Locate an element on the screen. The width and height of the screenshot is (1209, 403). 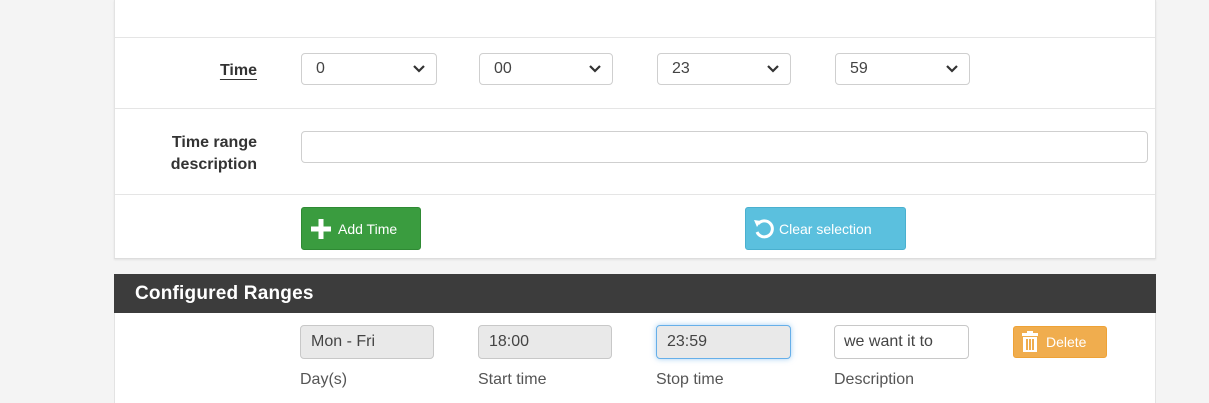
clear-selection-button: Clear selection is located at coordinates (825, 228).